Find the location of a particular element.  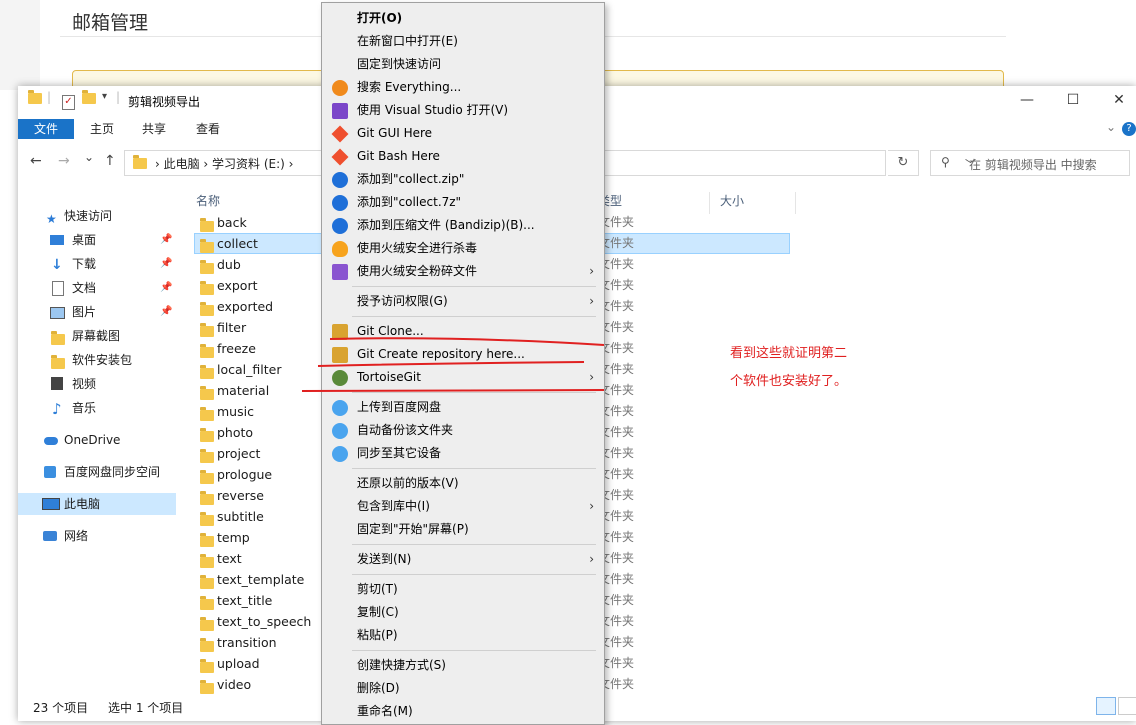

underline-git-clone is located at coordinates (467, 341).